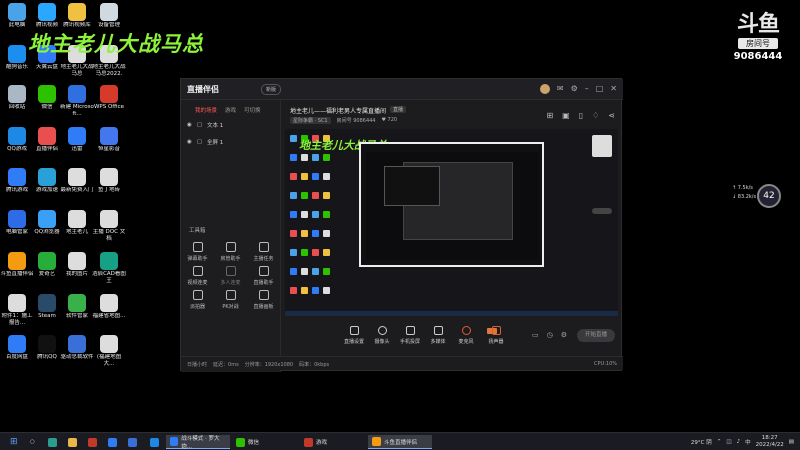 Image resolution: width=800 pixels, height=450 pixels. What do you see at coordinates (109, 184) in the screenshot?
I see `desktop-icon: 鱼丁地砖` at bounding box center [109, 184].